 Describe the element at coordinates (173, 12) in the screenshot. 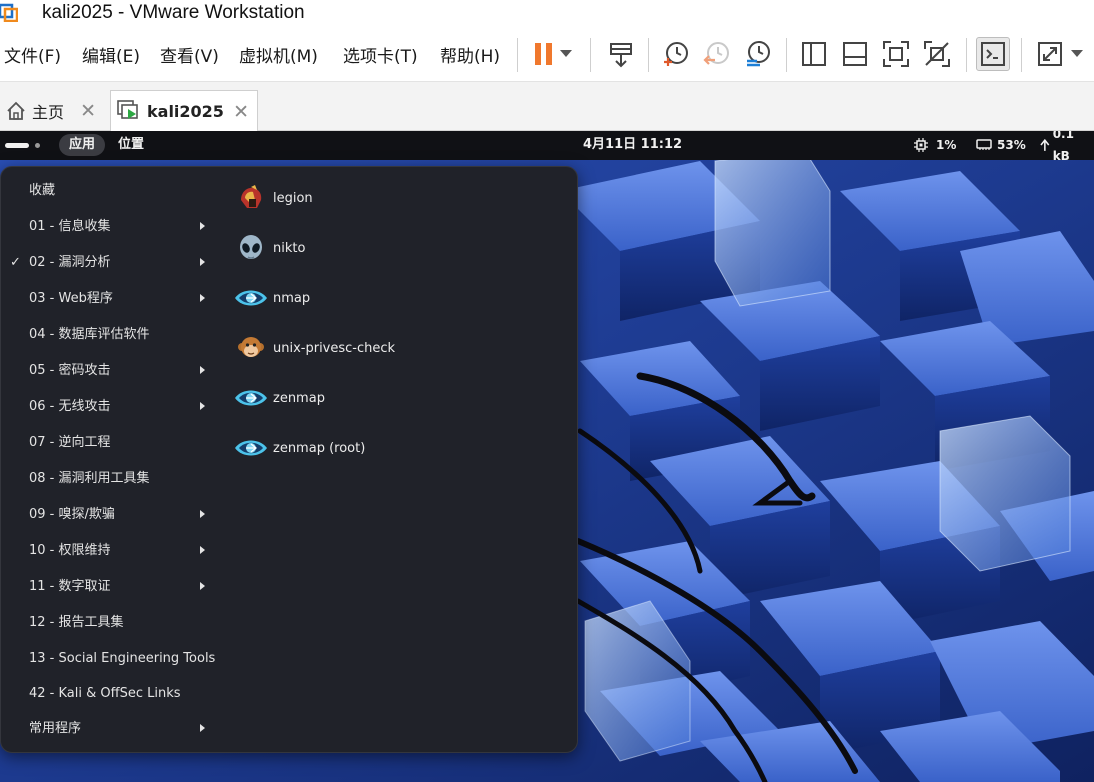

I see `window-title: kali2025 - VMware Workstation` at that location.